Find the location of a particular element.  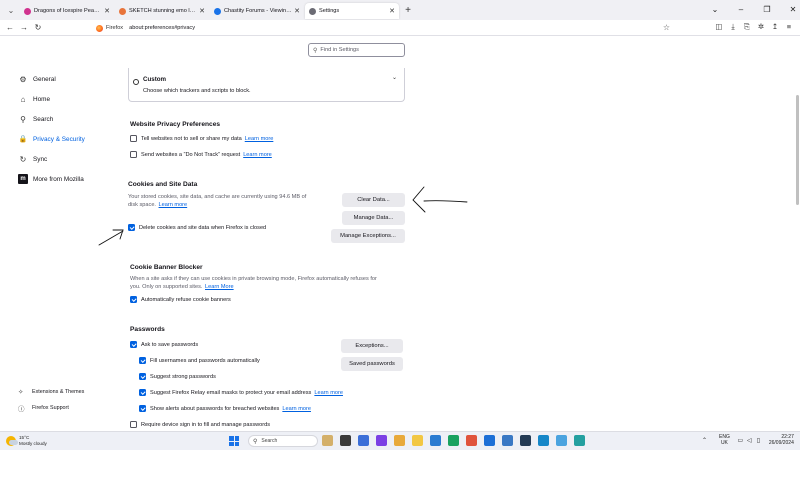

learn-more-link: Learn More is located at coordinates (219, 287).